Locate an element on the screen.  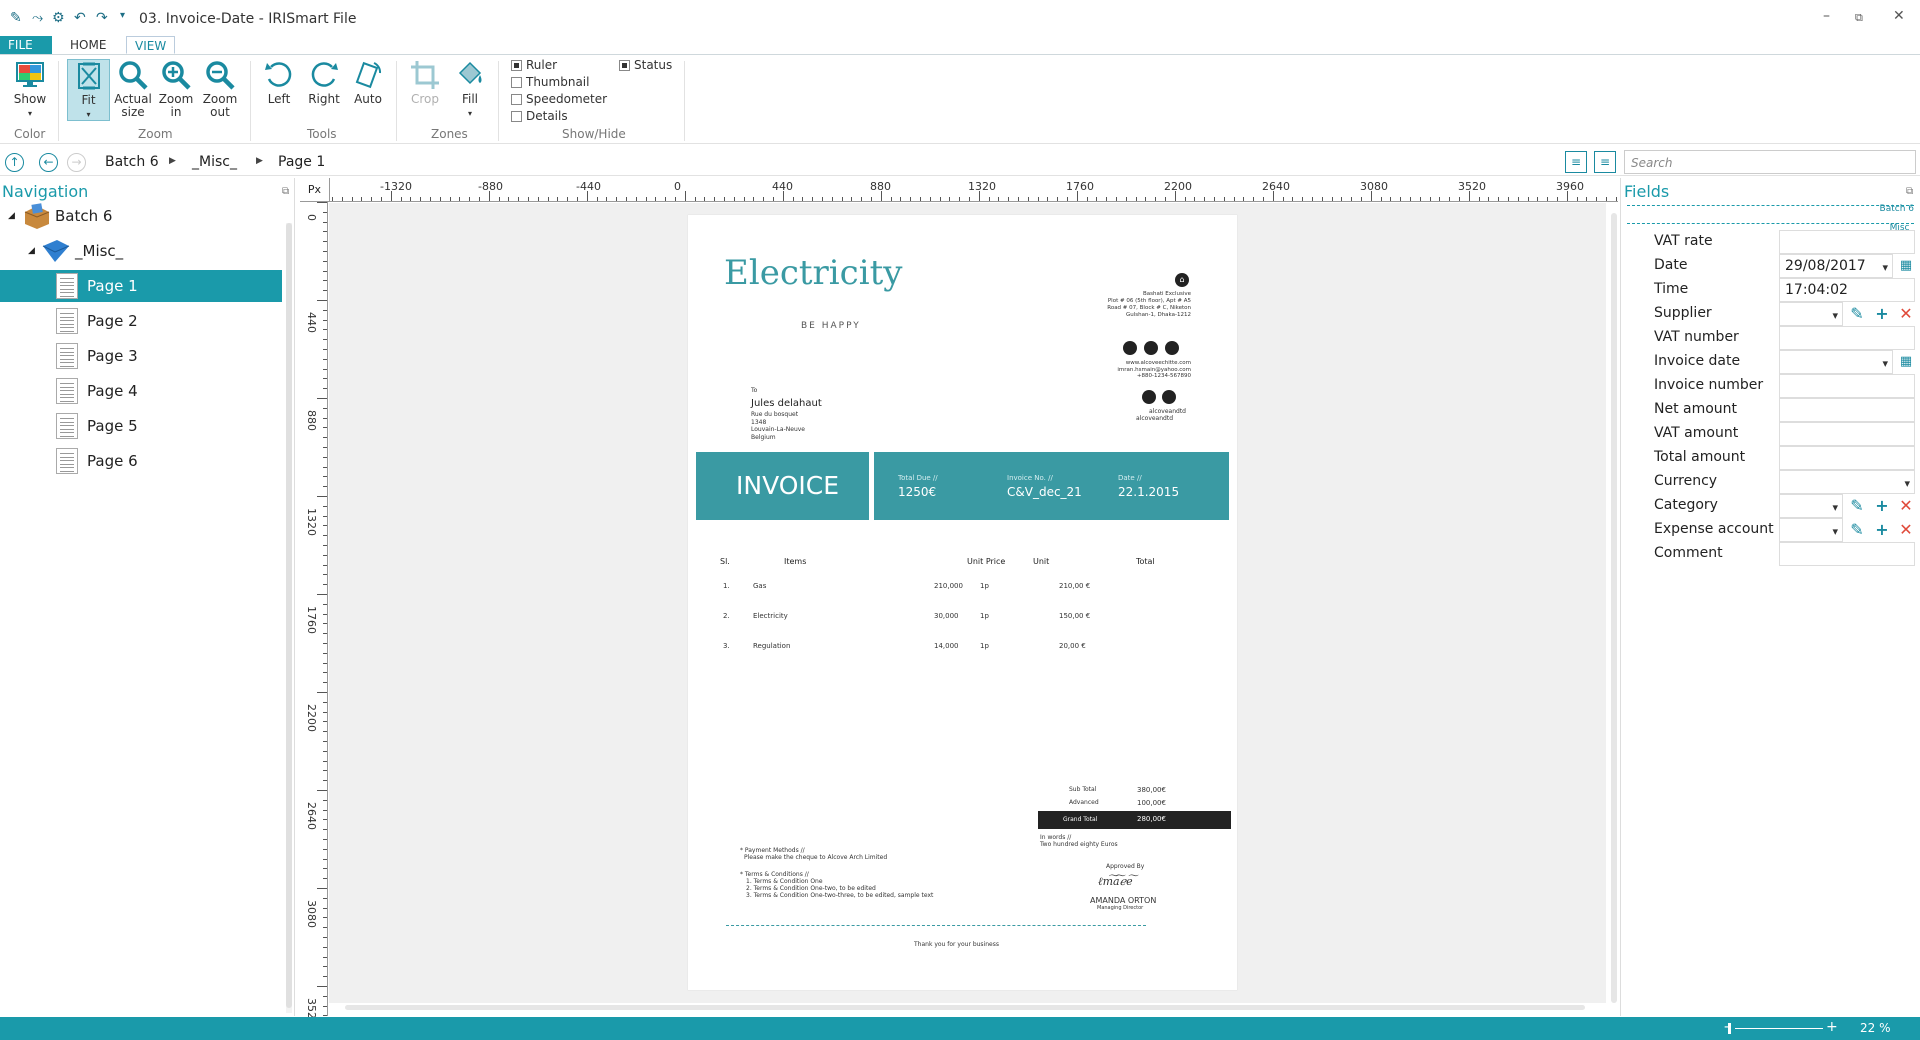
field-input: 29/08/2017 is located at coordinates (1836, 266).